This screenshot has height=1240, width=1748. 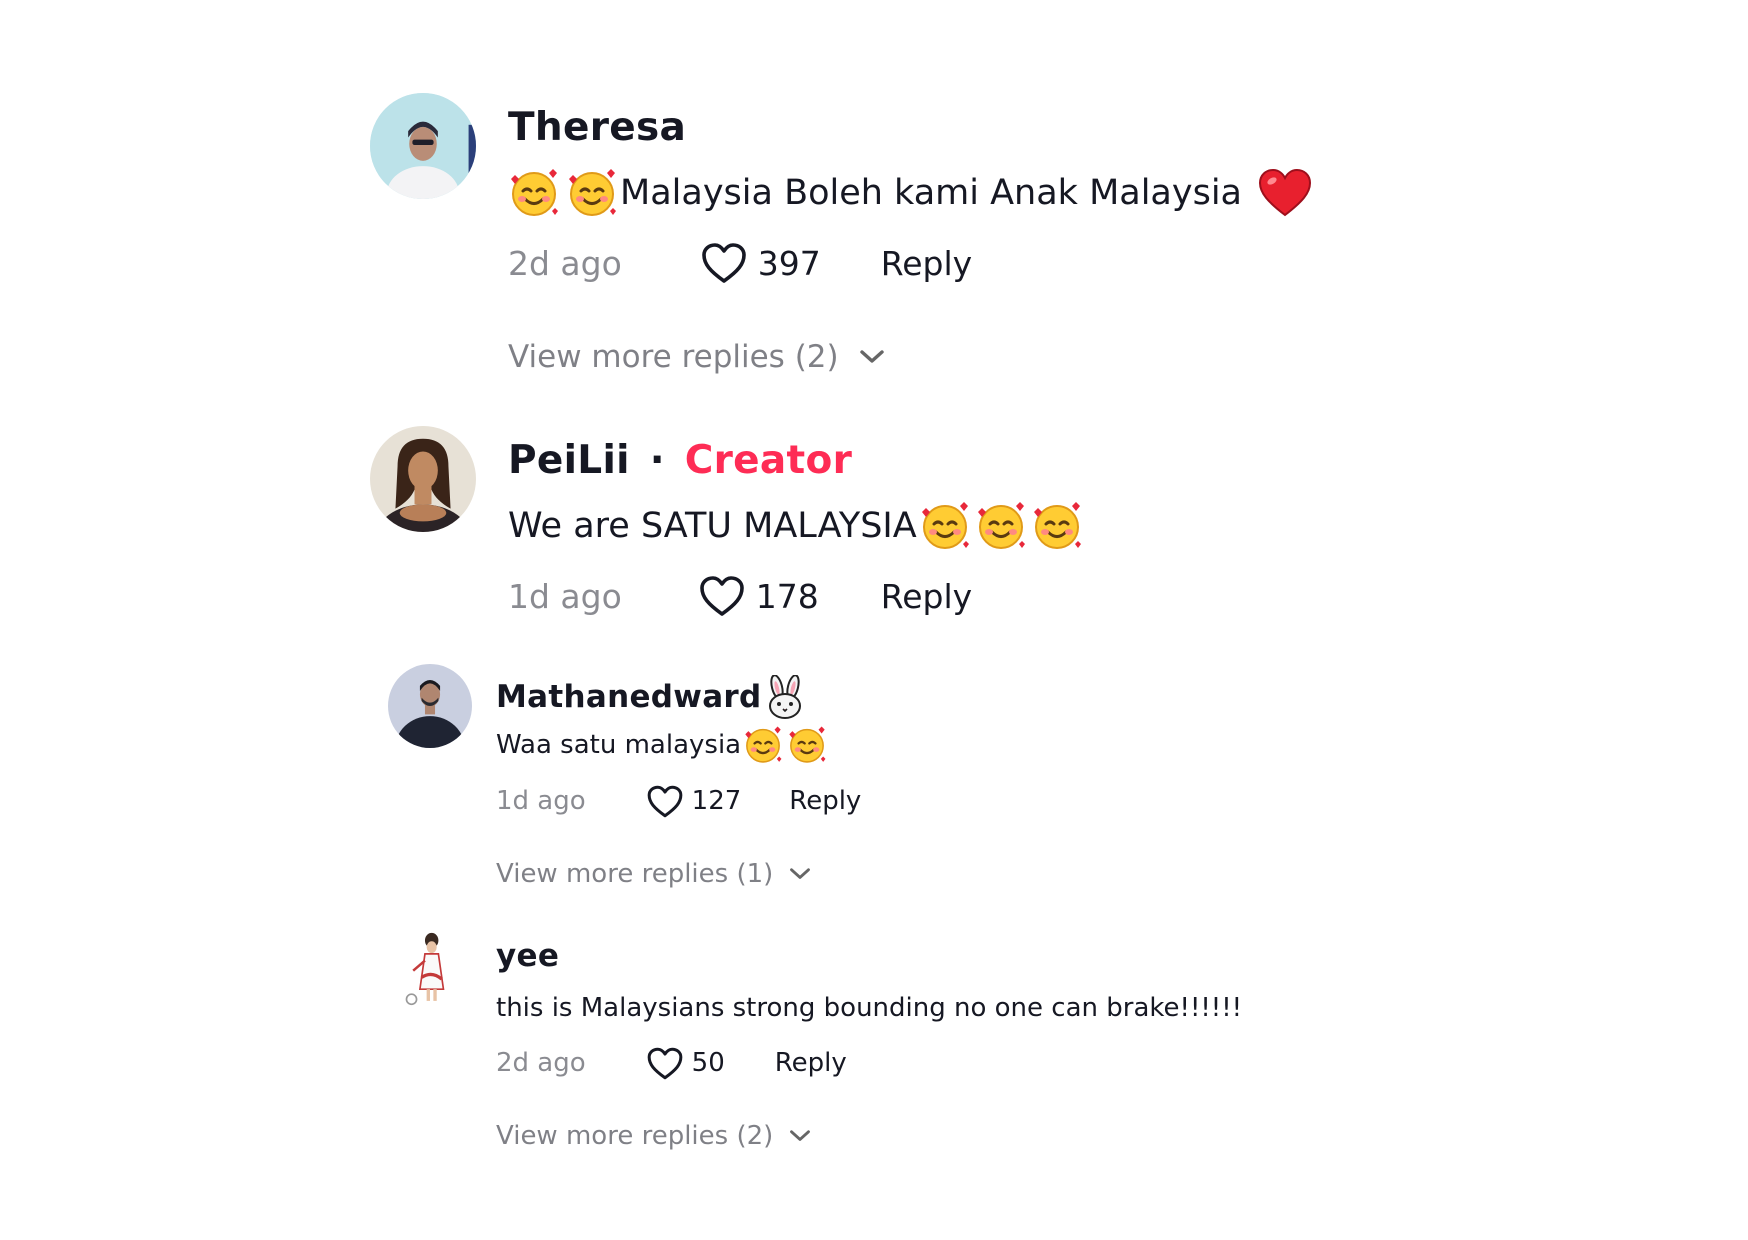 I want to click on username: PeiLii, so click(x=569, y=460).